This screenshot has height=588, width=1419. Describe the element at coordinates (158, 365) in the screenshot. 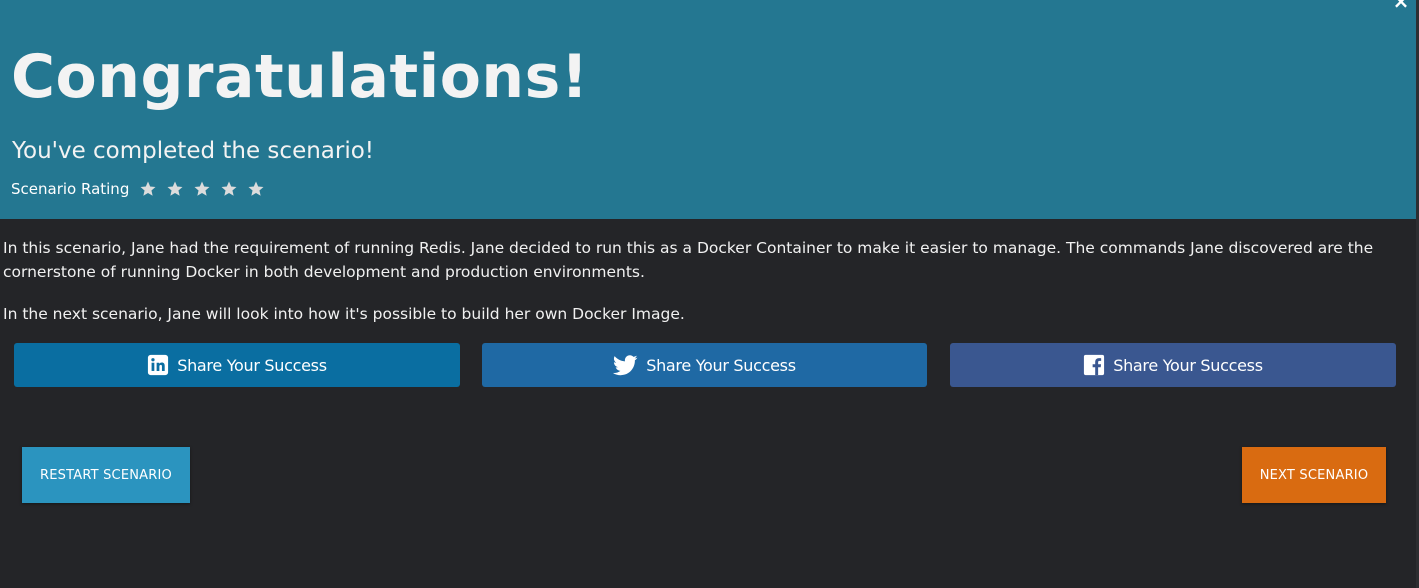

I see `linkedin-icon` at that location.